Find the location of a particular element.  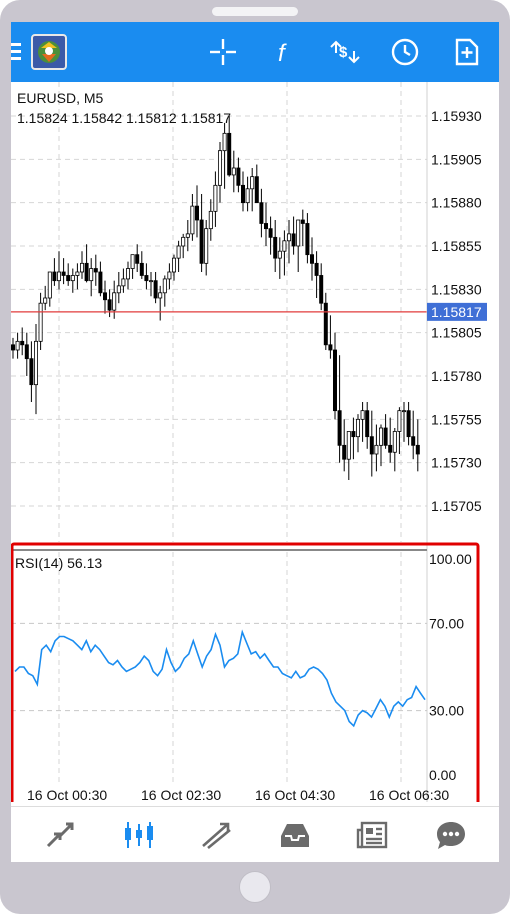

time-axis-label: 16 Oct 06:30 is located at coordinates (409, 794).